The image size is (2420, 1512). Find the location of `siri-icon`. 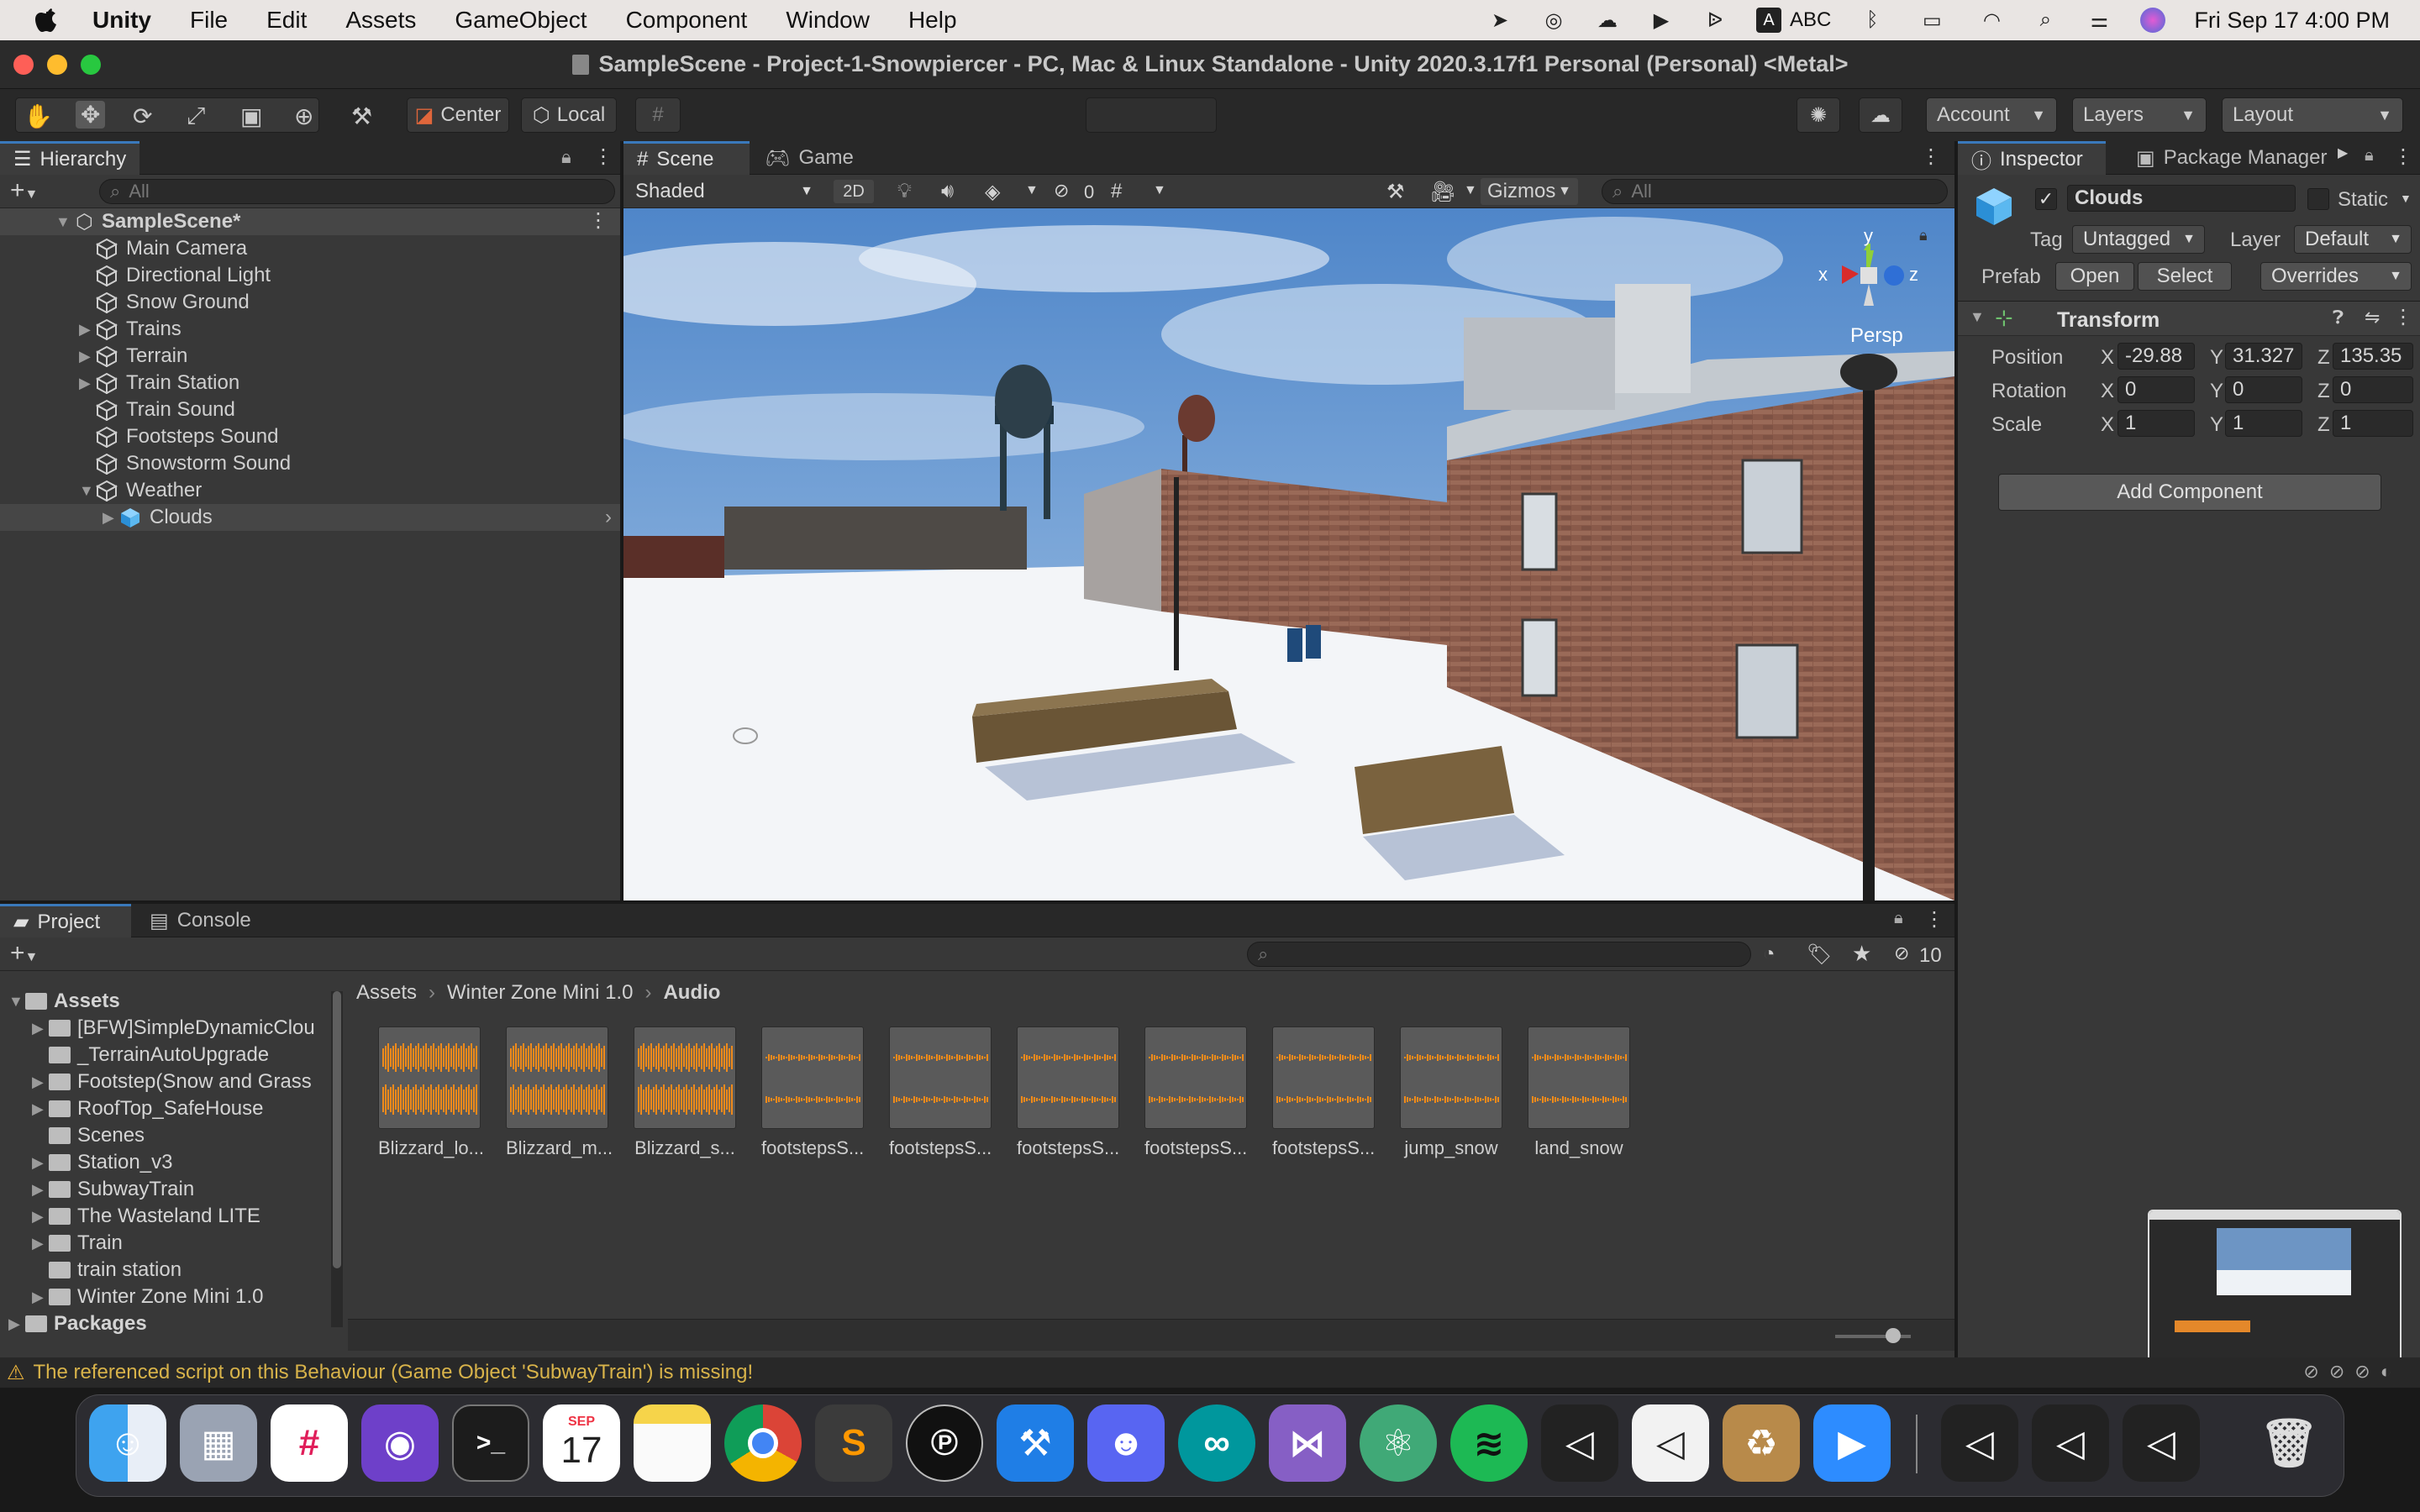

siri-icon is located at coordinates (2153, 20).